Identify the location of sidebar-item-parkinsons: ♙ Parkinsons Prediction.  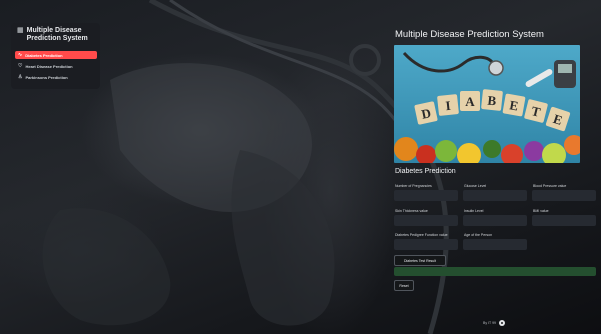
(56, 77).